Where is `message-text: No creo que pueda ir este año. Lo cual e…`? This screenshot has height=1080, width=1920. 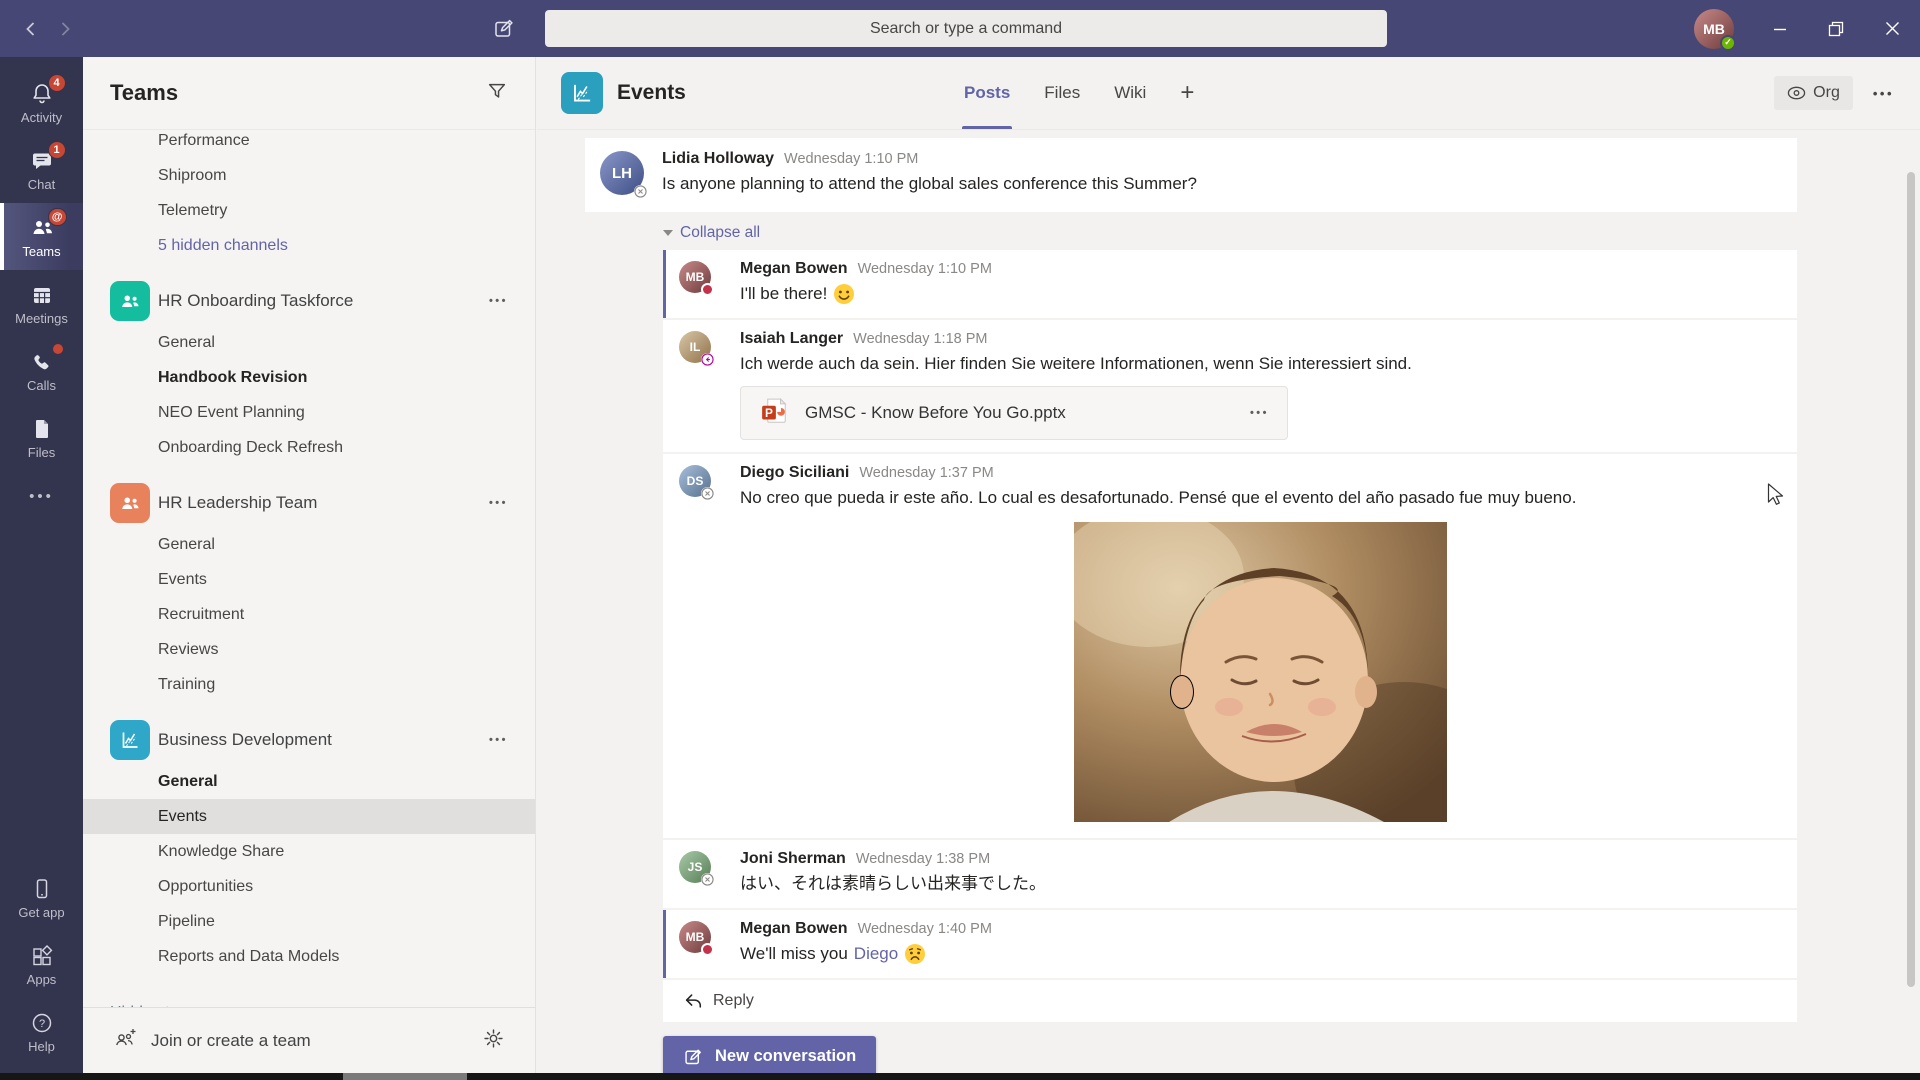 message-text: No creo que pueda ir este año. Lo cual e… is located at coordinates (1158, 497).